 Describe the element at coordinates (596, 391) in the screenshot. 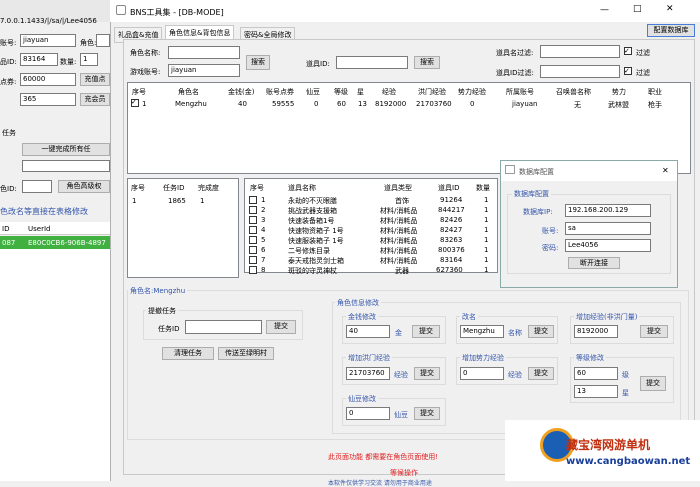

I see `star-input: 13` at that location.